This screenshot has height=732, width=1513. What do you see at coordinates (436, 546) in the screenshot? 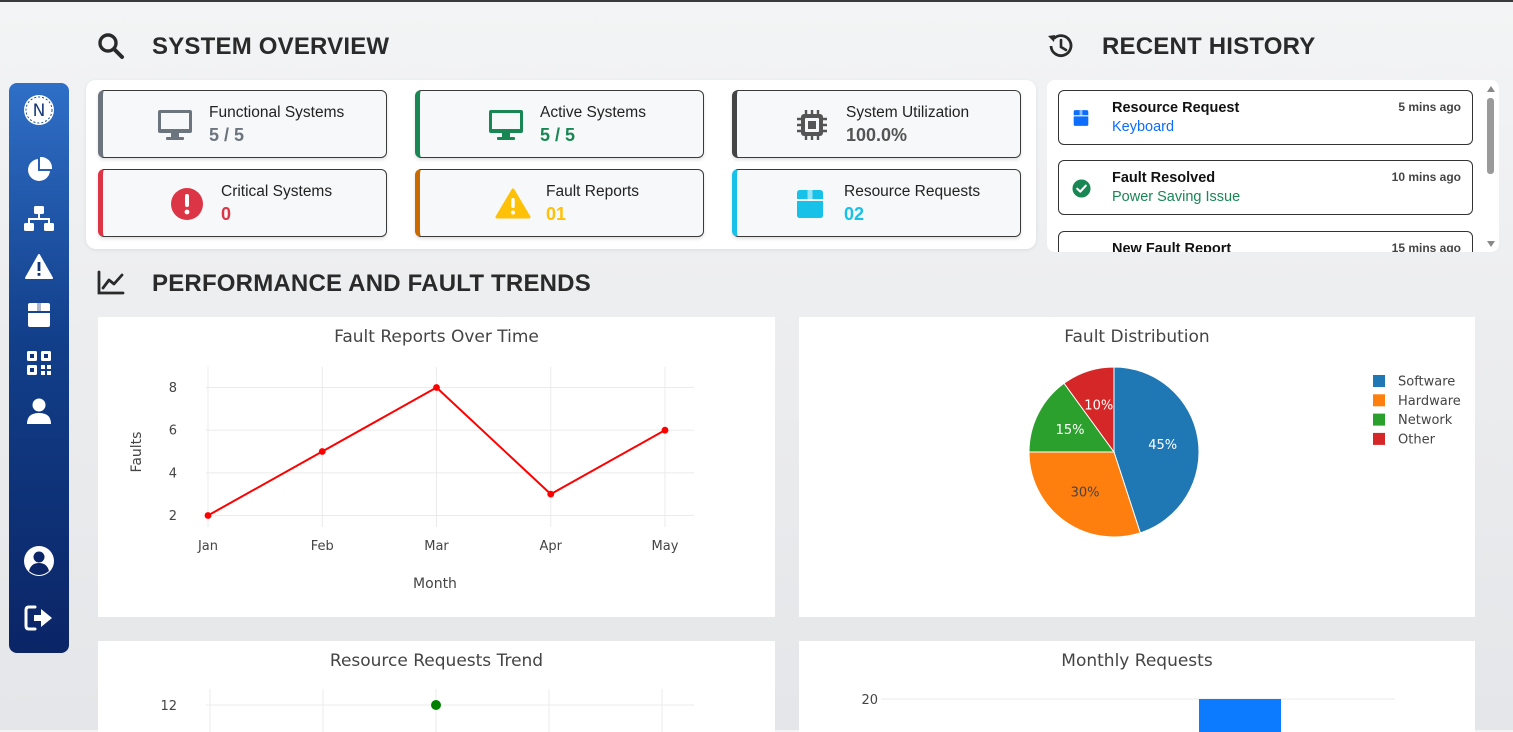
I see `x-tick-label: Mar` at bounding box center [436, 546].